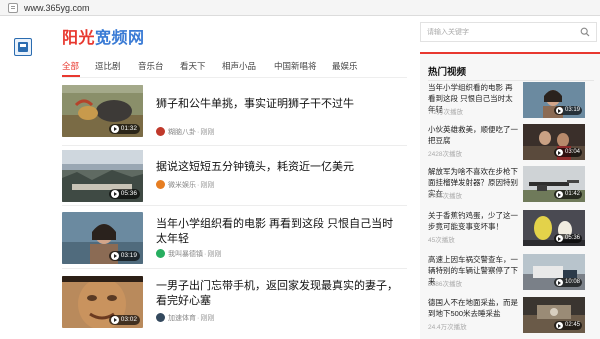 This screenshot has height=339, width=600. I want to click on author-name: 微米娱乐, so click(182, 185).